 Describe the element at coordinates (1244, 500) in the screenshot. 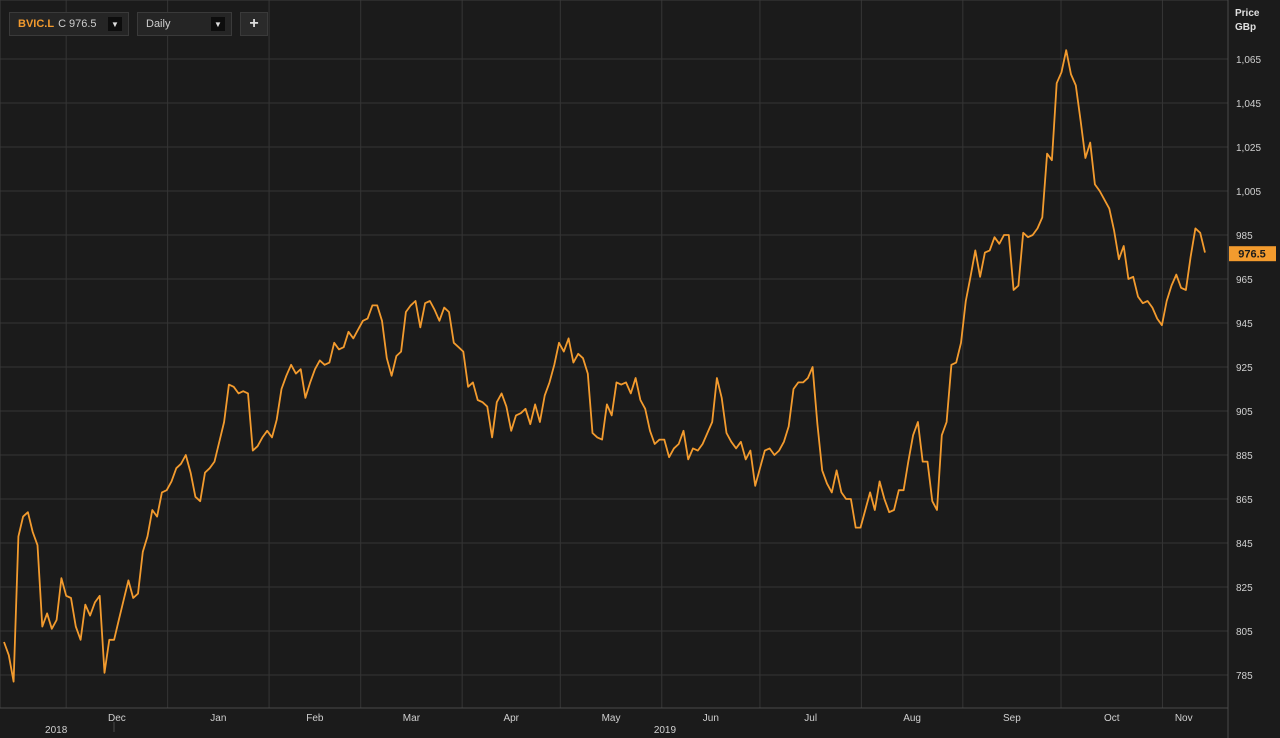

I see `y-tick-label: 865` at that location.